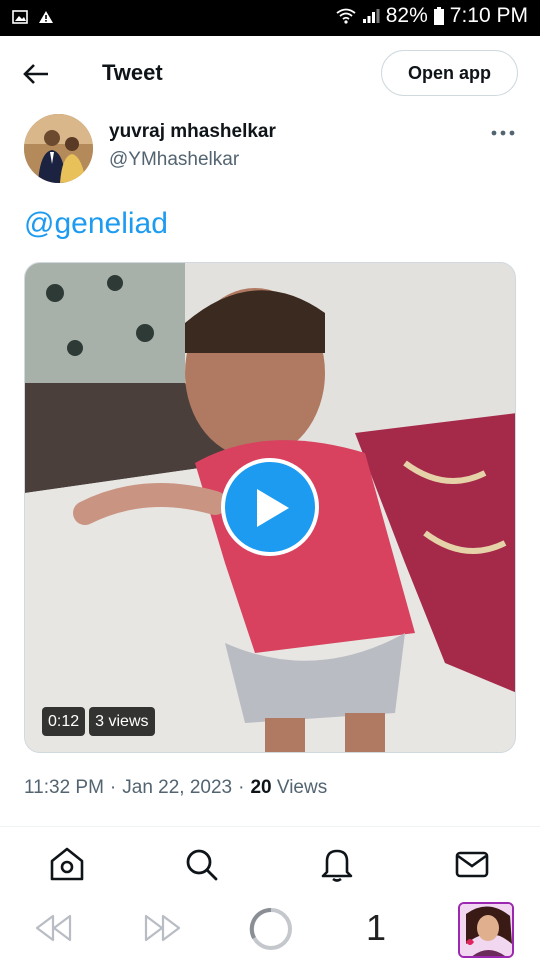 The width and height of the screenshot is (540, 960). I want to click on image-icon, so click(20, 17).